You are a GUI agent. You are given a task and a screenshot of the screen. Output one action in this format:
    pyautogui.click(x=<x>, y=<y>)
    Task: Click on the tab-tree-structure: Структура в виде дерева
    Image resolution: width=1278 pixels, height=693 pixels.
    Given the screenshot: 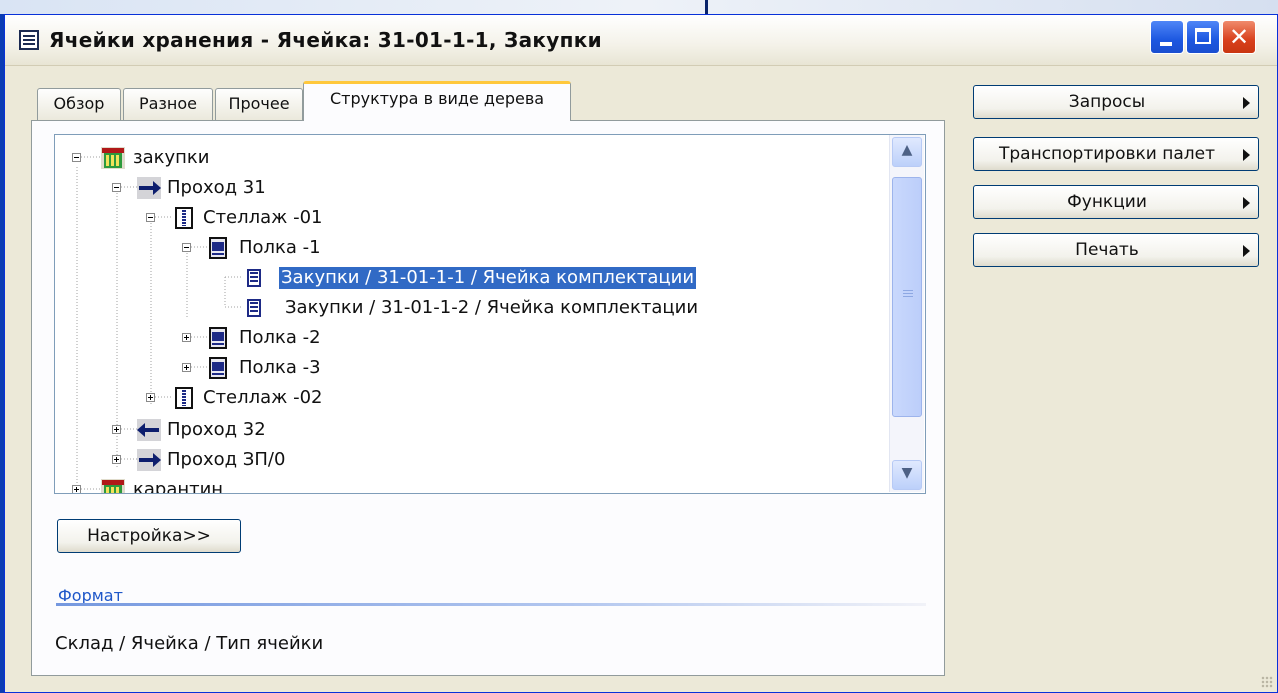 What is the action you would take?
    pyautogui.click(x=437, y=101)
    